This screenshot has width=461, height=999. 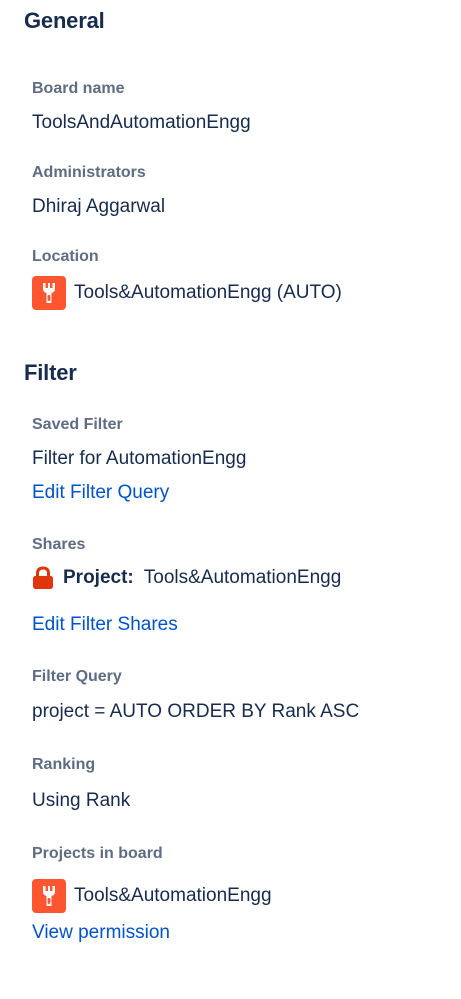 What do you see at coordinates (139, 458) in the screenshot?
I see `saved-filter-value: Filter for AutomationEngg` at bounding box center [139, 458].